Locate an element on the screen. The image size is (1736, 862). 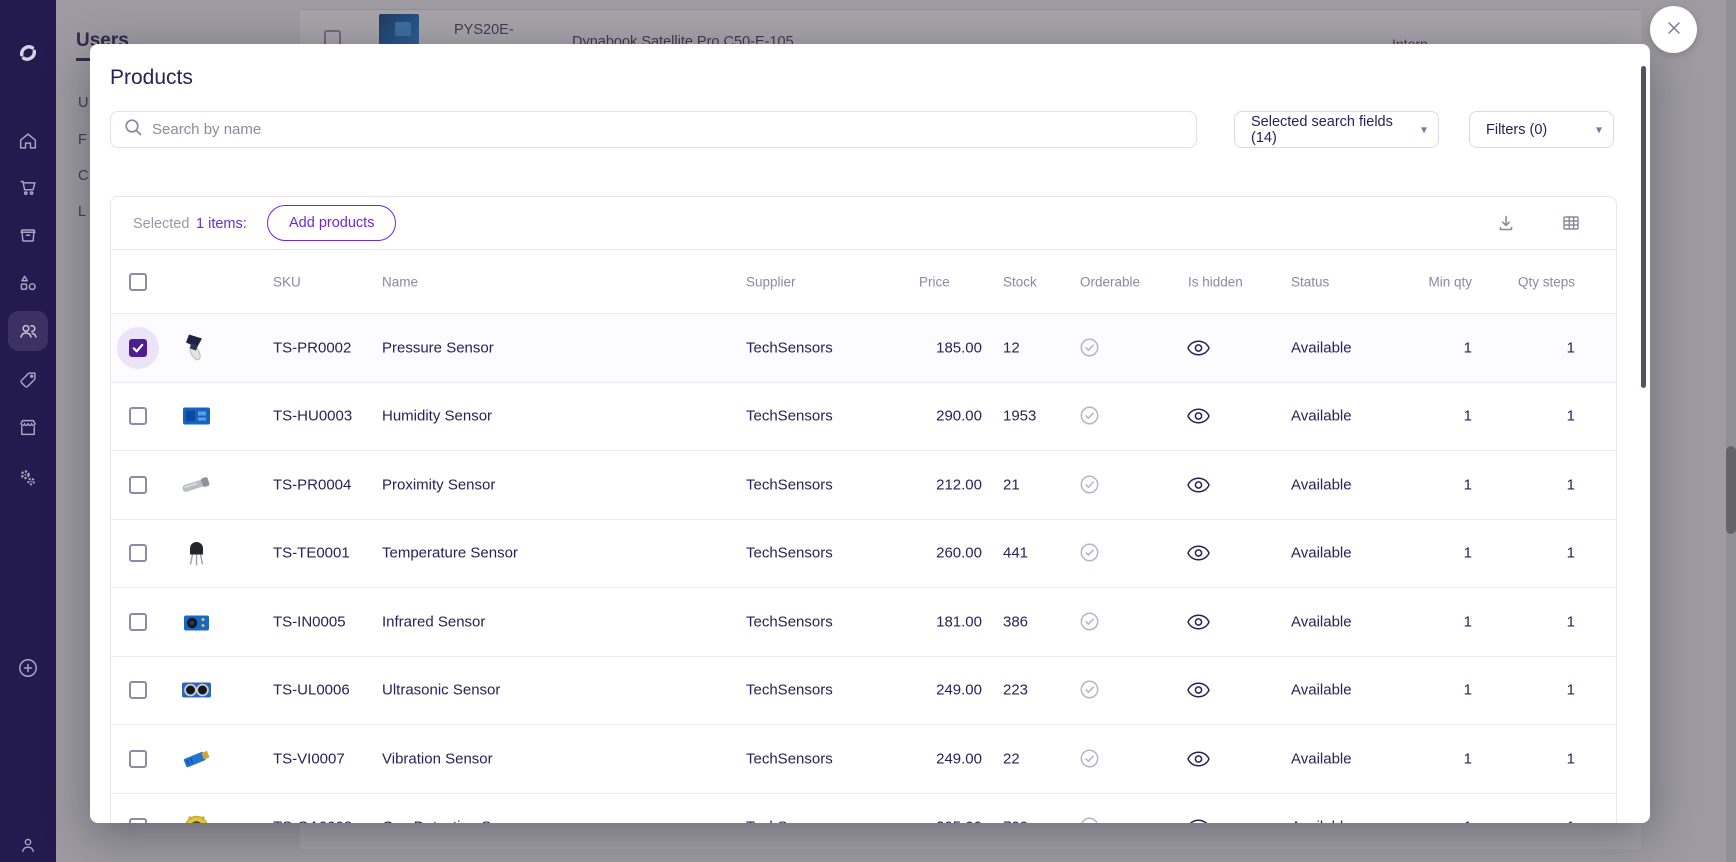
close-button is located at coordinates (1673, 29).